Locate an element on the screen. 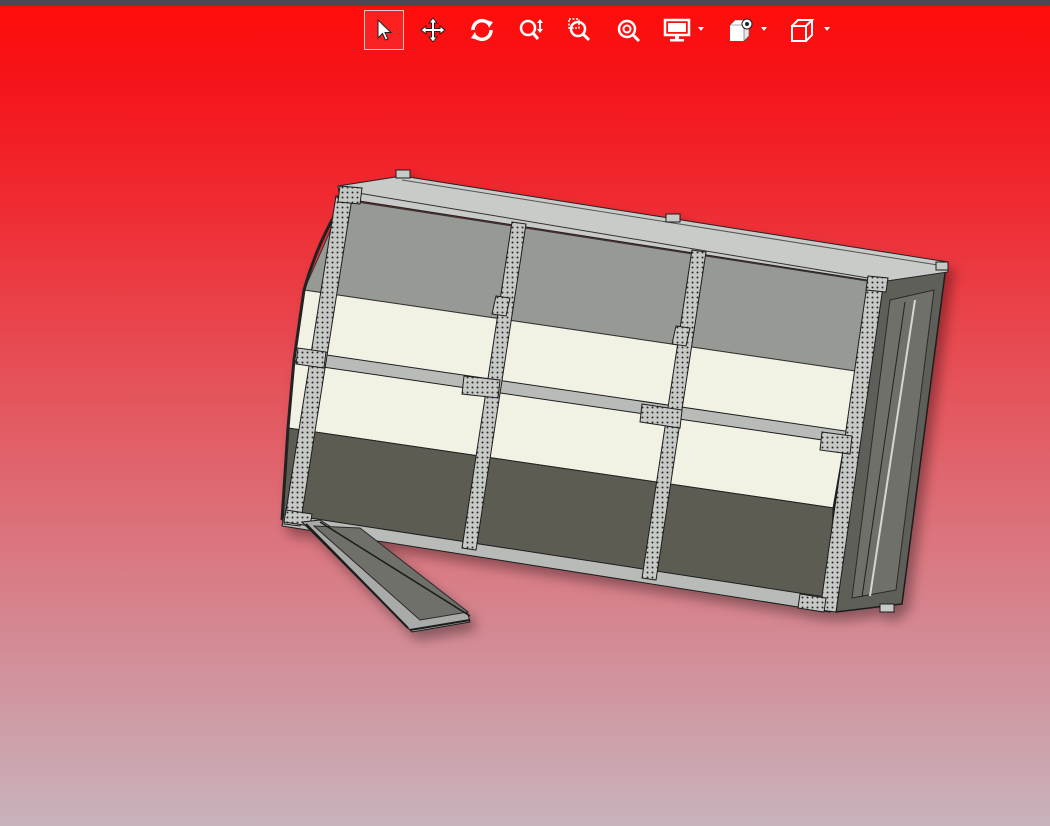 This screenshot has height=826, width=1050. hide-show-items-icon is located at coordinates (741, 30).